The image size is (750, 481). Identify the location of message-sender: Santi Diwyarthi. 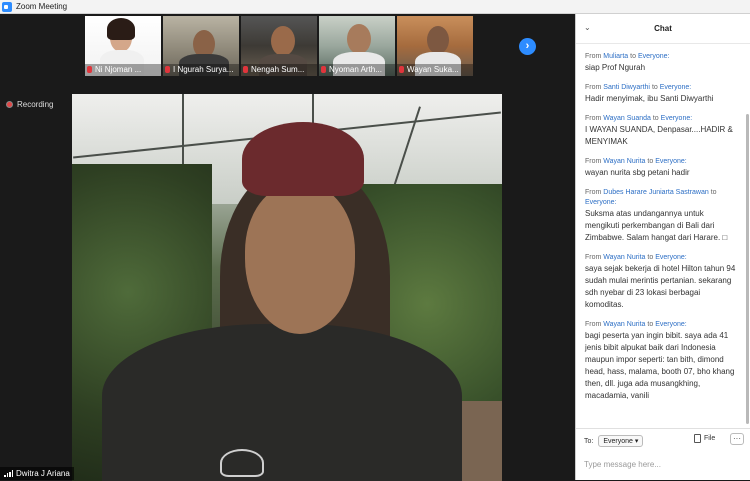
(626, 87).